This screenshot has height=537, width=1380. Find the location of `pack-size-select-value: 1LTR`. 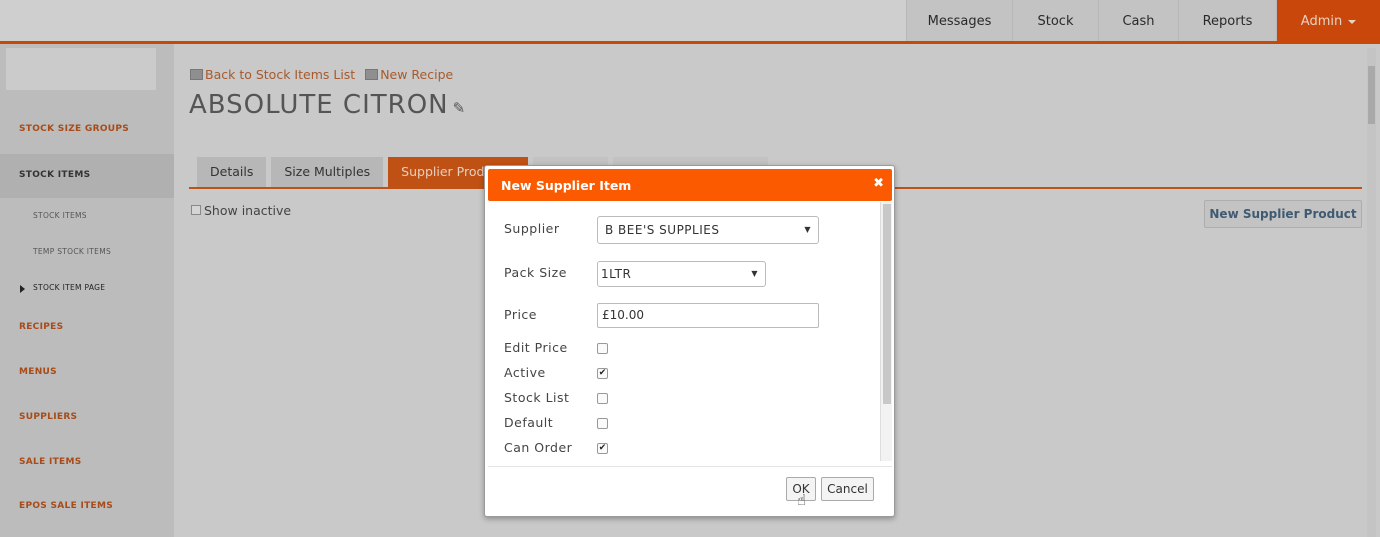

pack-size-select-value: 1LTR is located at coordinates (616, 274).